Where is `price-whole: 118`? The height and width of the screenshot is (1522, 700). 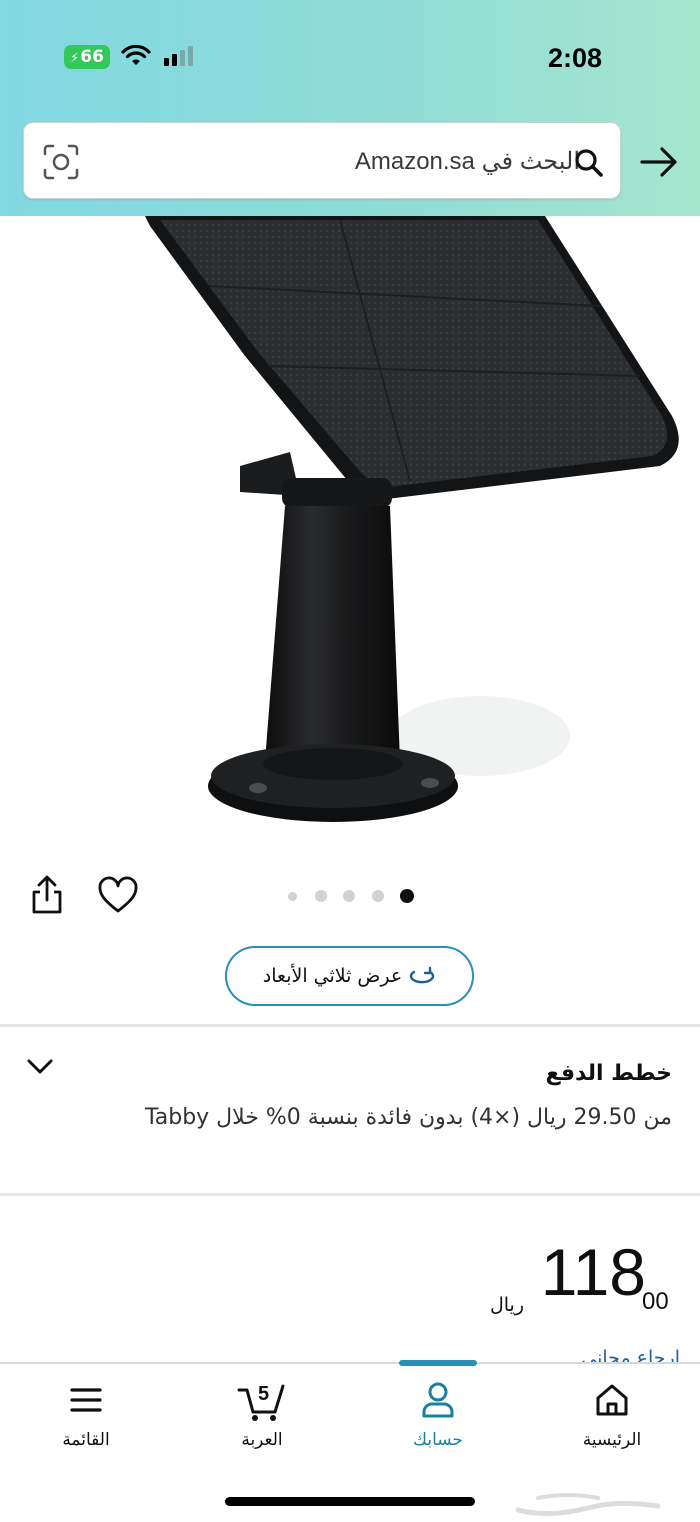 price-whole: 118 is located at coordinates (593, 1272).